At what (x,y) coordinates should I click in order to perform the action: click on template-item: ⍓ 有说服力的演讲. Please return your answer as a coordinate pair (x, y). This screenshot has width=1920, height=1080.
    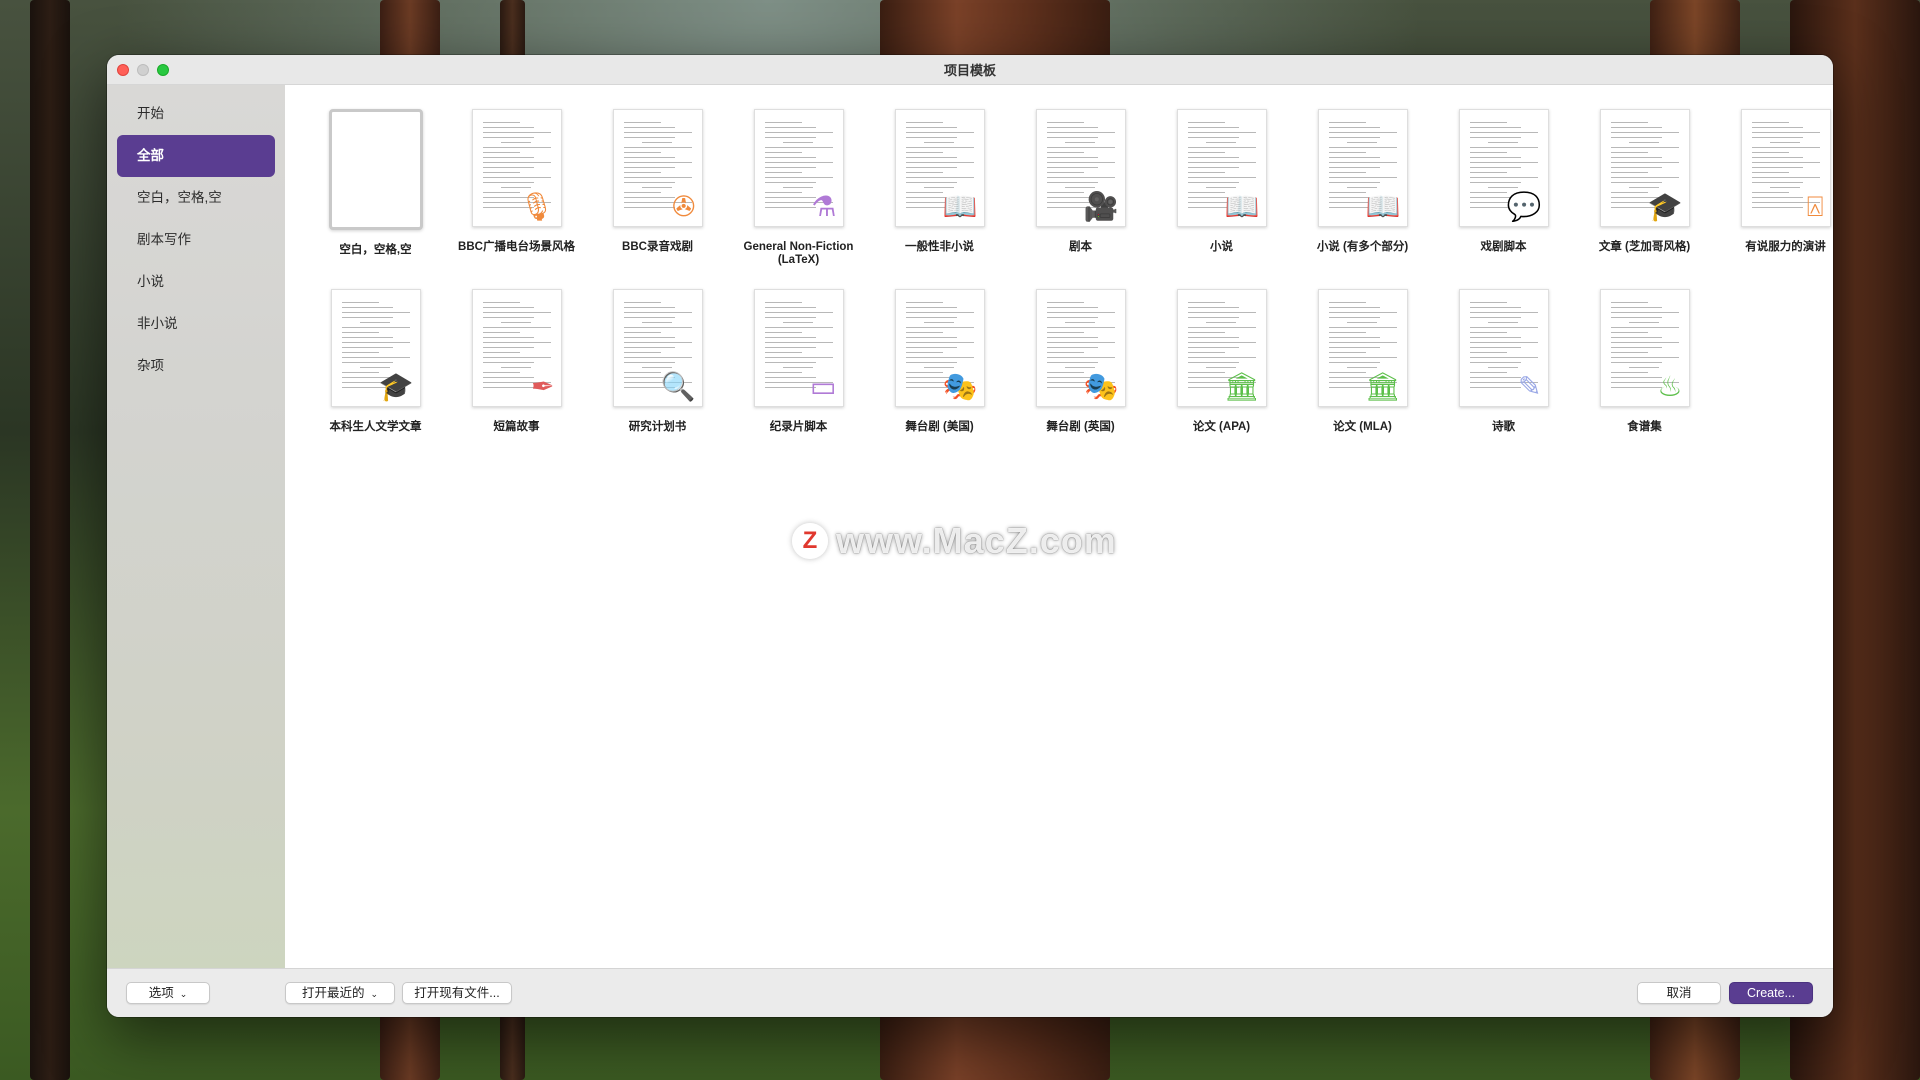
    Looking at the image, I should click on (1774, 188).